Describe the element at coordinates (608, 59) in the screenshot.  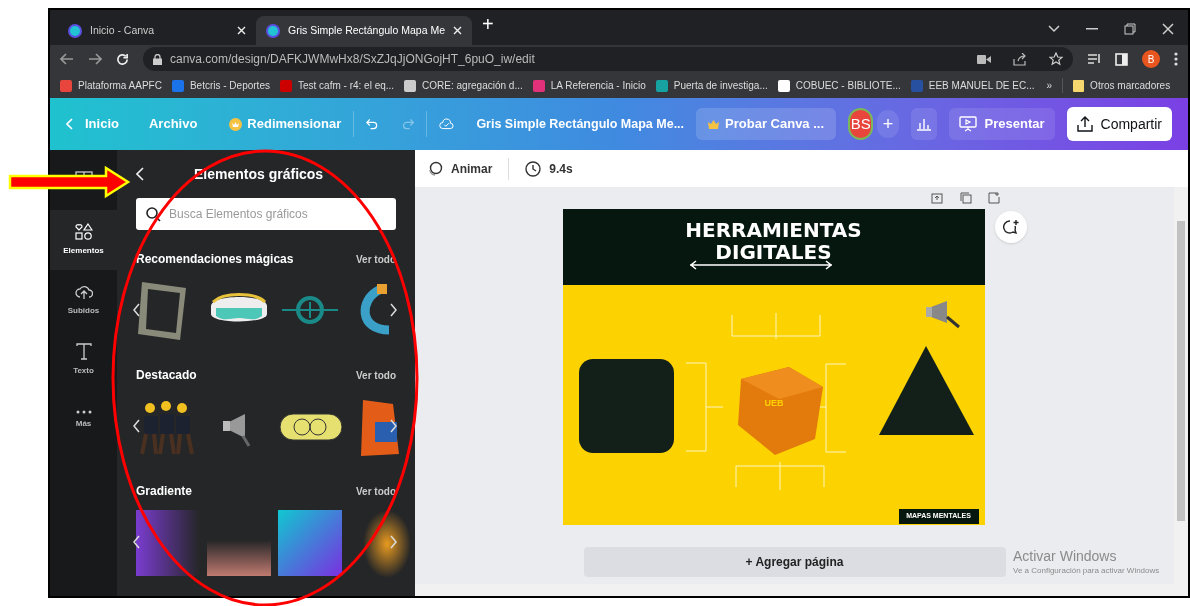
I see `address-bar: canva.com/design/DAFKJWMwHx8/SxZJqJjONGojHT_6puO_iw/edit` at that location.